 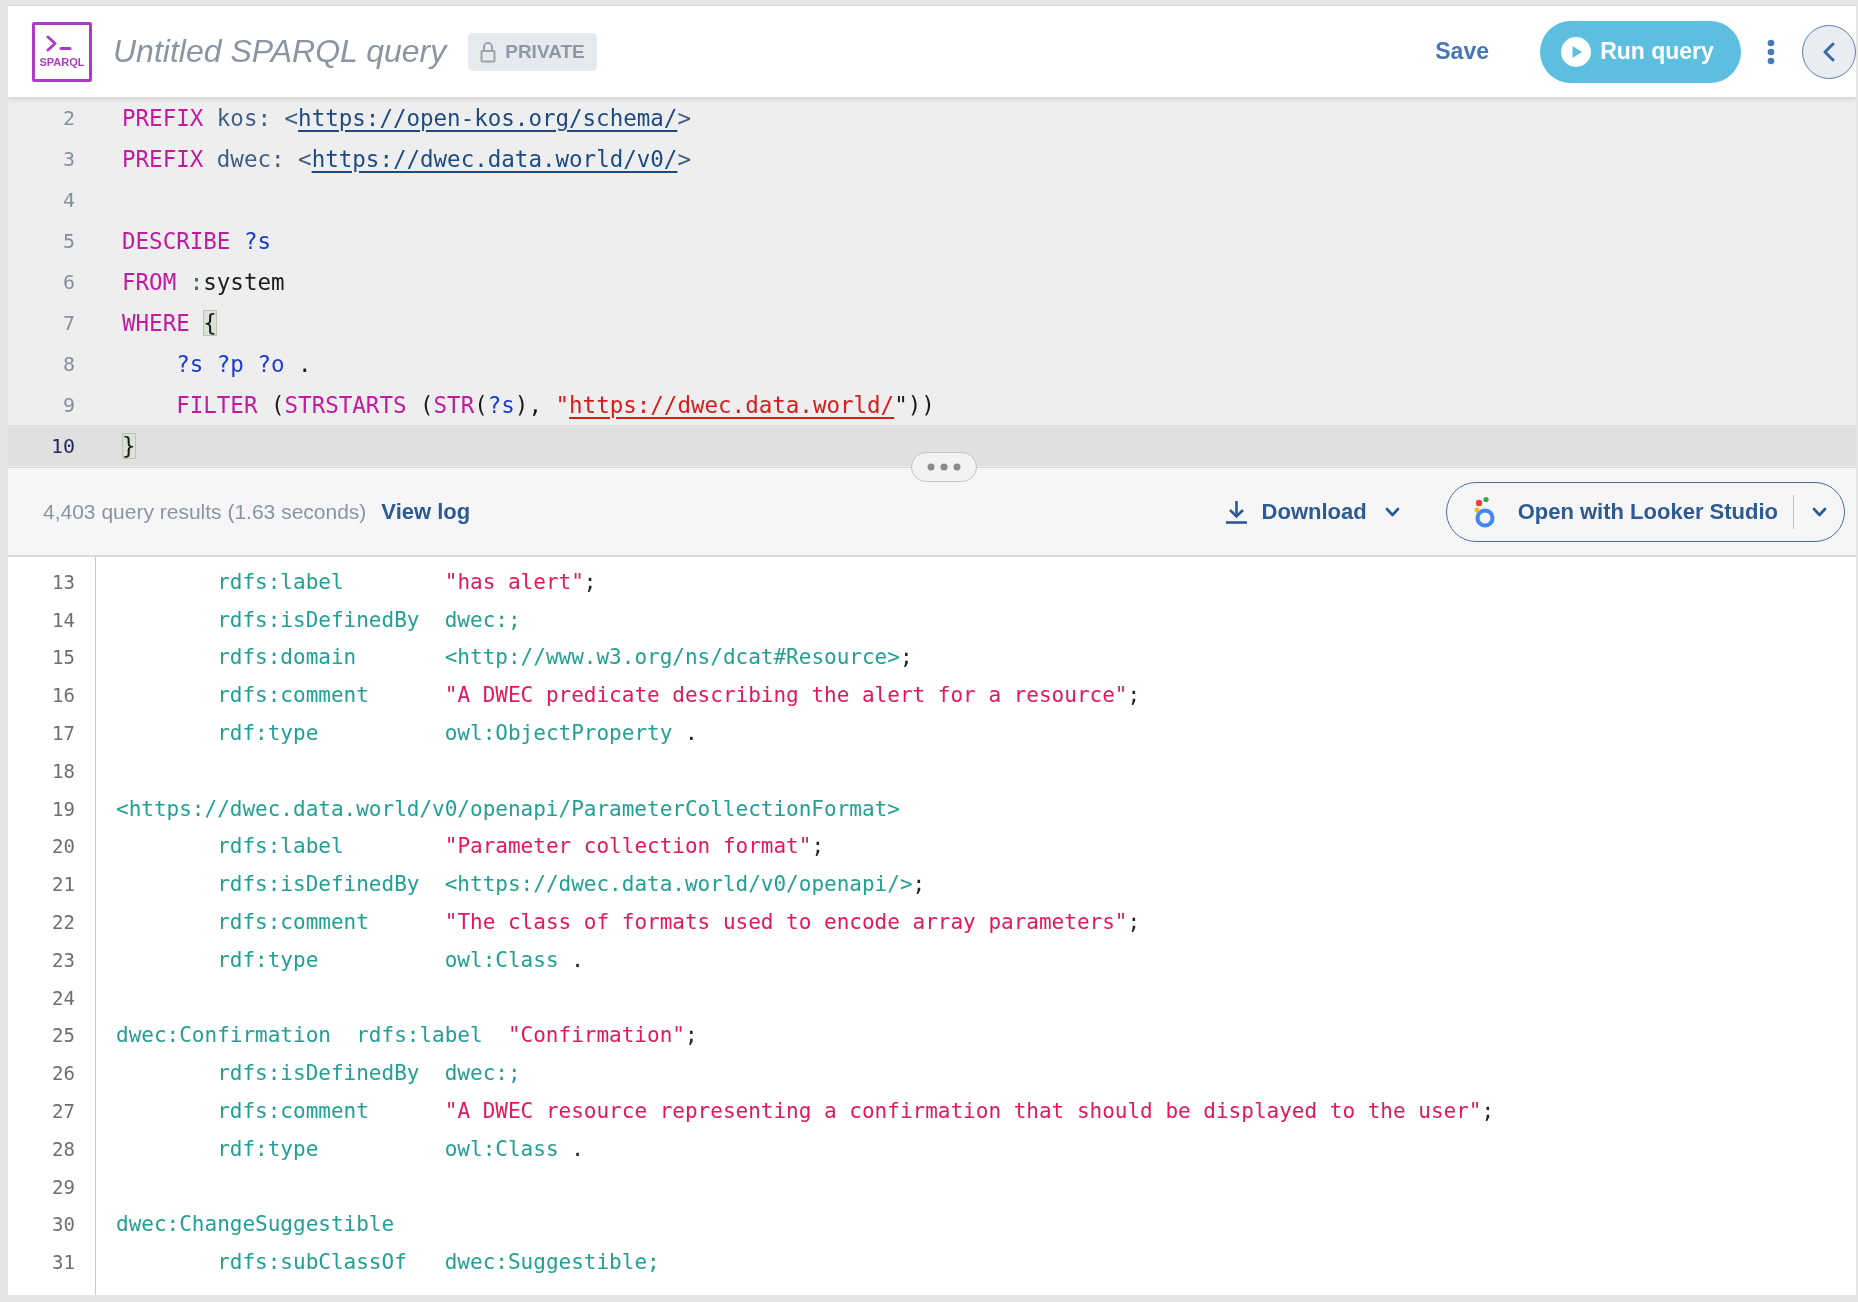 What do you see at coordinates (63, 619) in the screenshot?
I see `line-number: 14` at bounding box center [63, 619].